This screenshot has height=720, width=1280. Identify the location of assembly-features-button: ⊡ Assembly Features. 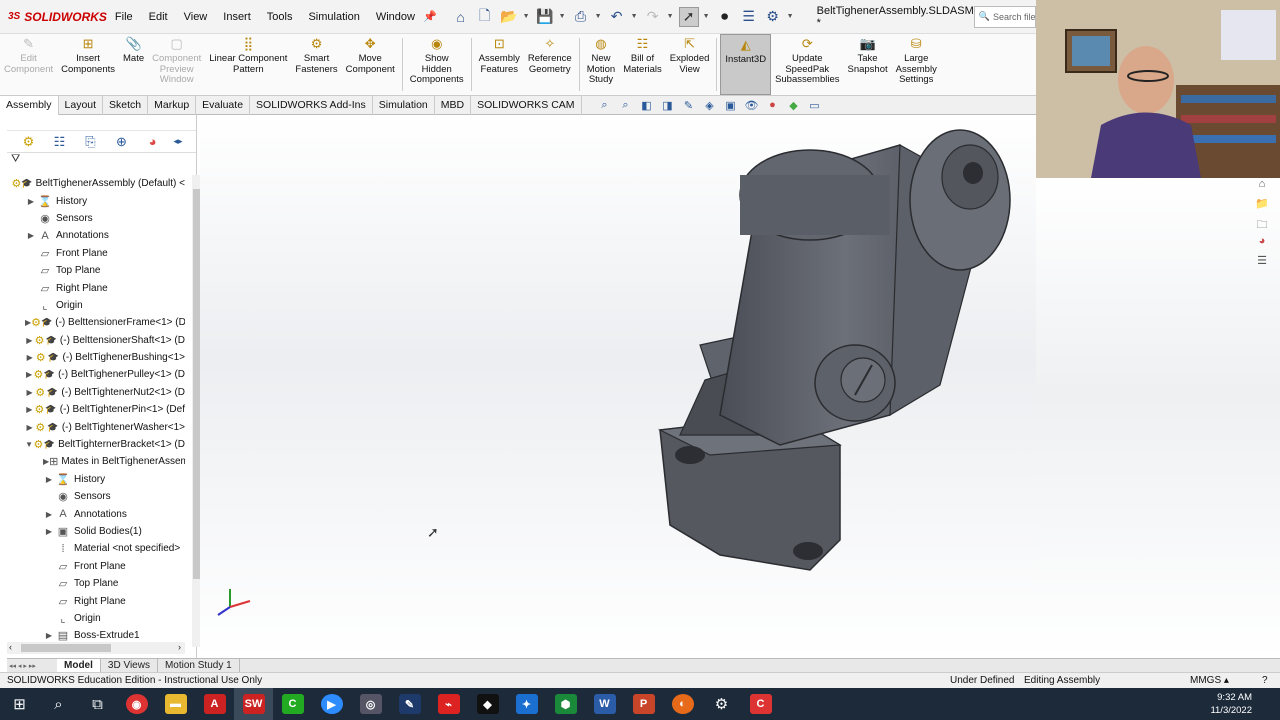
(499, 64).